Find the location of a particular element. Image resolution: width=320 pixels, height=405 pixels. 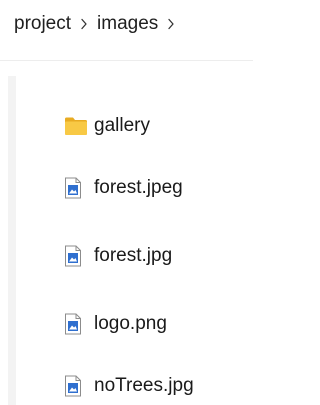

list-item-file-forest-jpg: forest.jpg is located at coordinates (118, 256).